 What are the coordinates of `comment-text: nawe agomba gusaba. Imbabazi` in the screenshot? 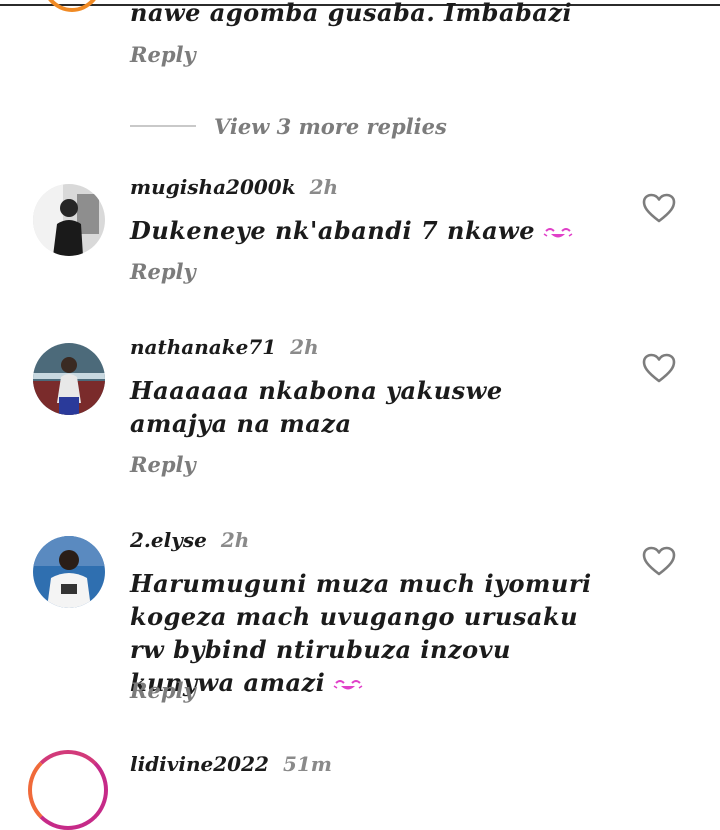 It's located at (351, 13).